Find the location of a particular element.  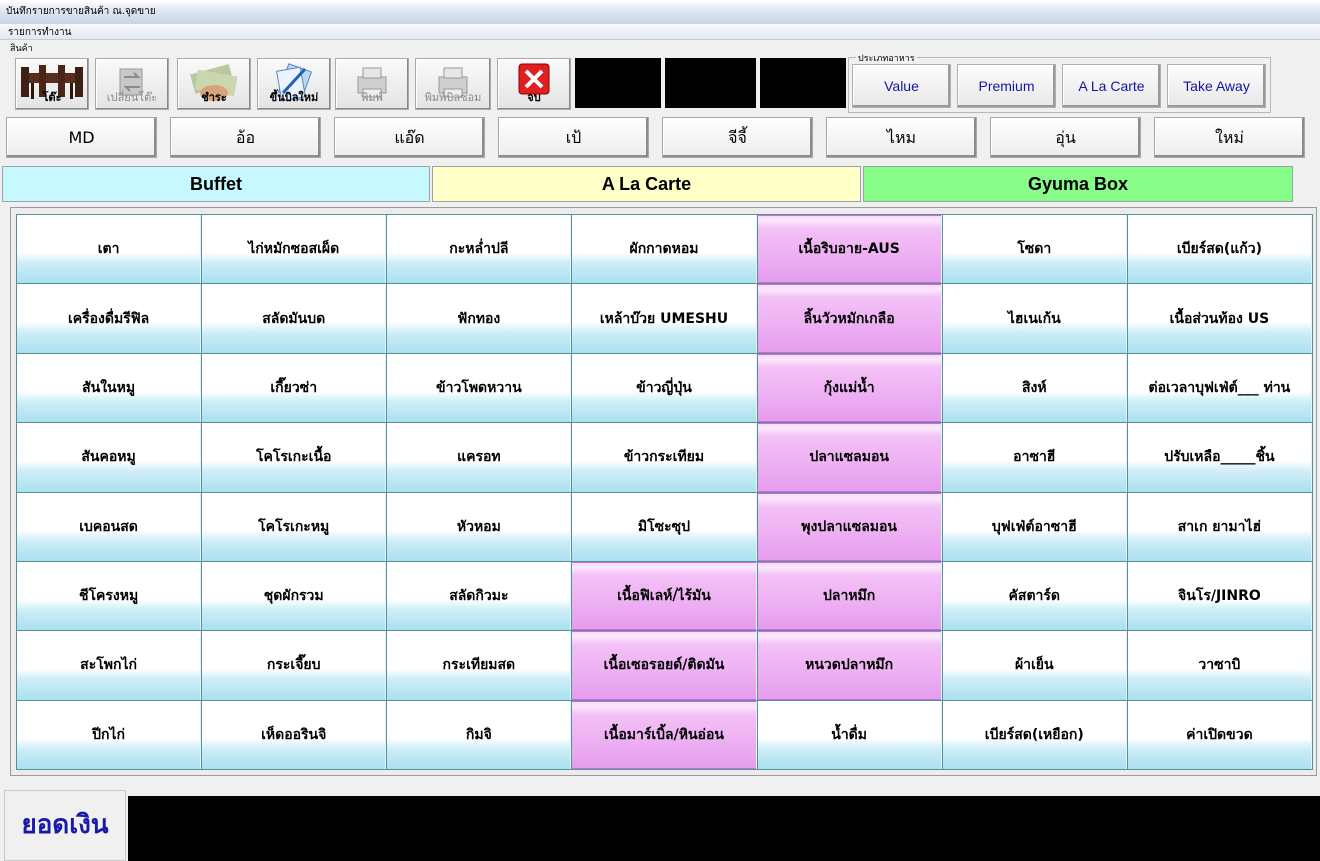

product-button: สันในหมู is located at coordinates (109, 388).